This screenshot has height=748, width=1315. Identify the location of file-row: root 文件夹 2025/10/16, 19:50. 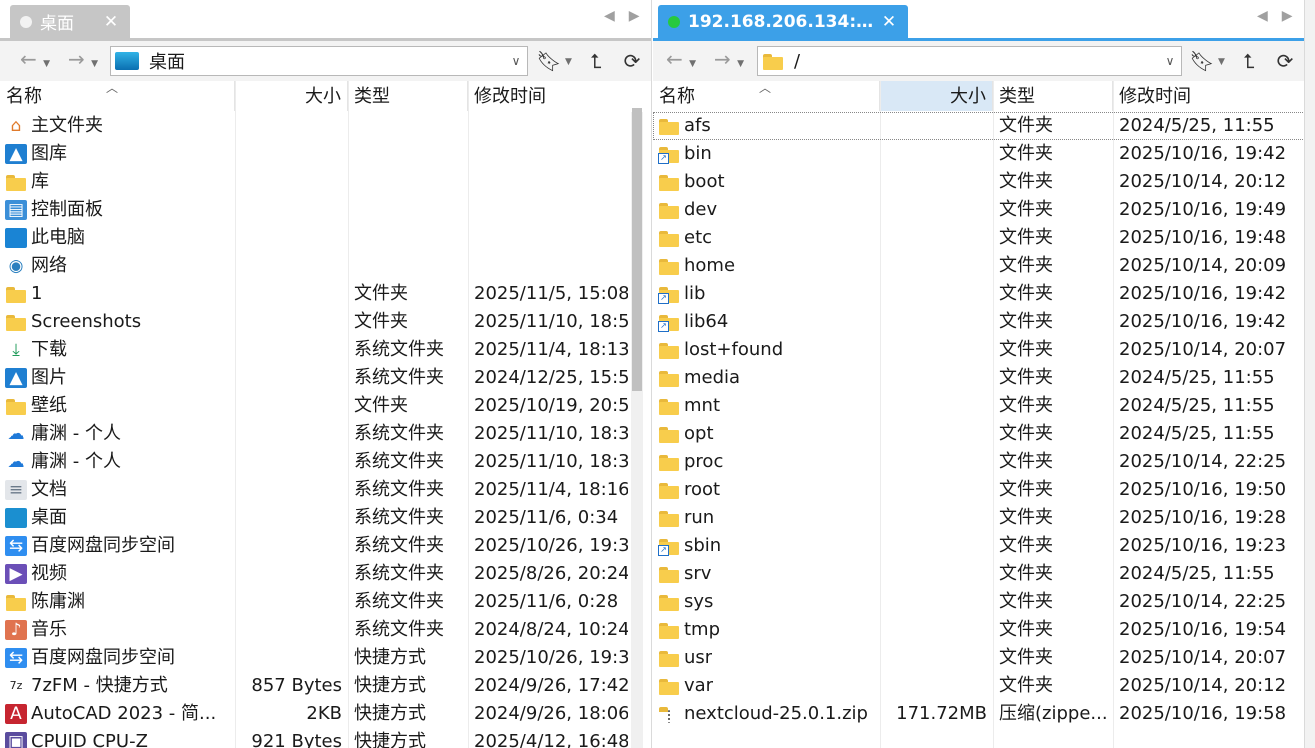
(979, 490).